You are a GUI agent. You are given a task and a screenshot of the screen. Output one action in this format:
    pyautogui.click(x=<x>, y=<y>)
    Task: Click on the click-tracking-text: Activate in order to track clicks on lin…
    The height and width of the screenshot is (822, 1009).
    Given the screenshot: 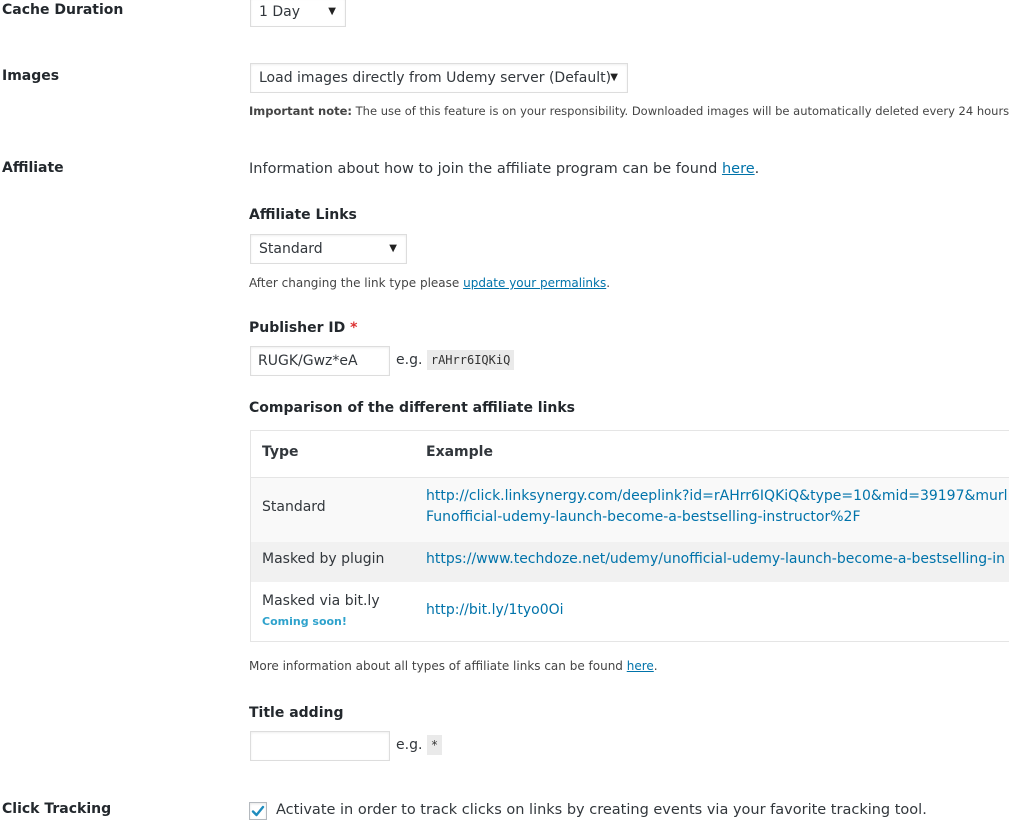 What is the action you would take?
    pyautogui.click(x=601, y=810)
    